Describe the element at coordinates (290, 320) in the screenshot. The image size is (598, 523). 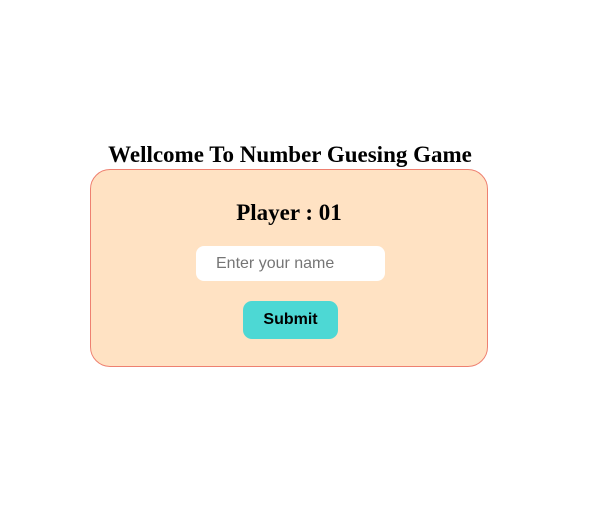
I see `submit-button: Submit` at that location.